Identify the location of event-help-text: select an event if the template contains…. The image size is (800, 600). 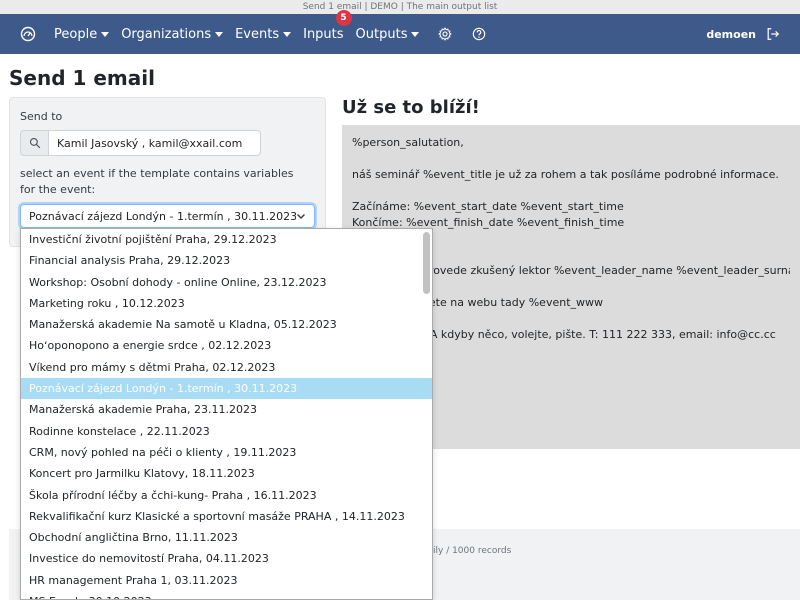
(157, 181).